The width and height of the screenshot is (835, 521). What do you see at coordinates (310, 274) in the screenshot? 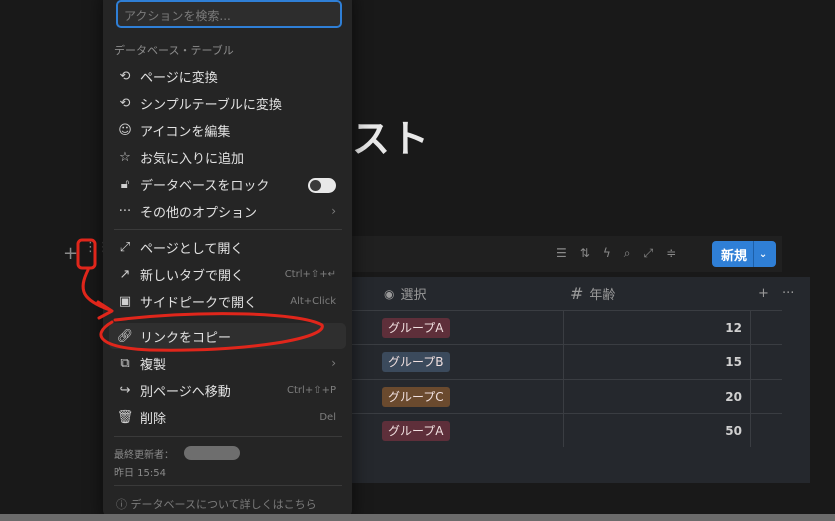
I see `shortcut-hint: Ctrl+⇧+↵` at bounding box center [310, 274].